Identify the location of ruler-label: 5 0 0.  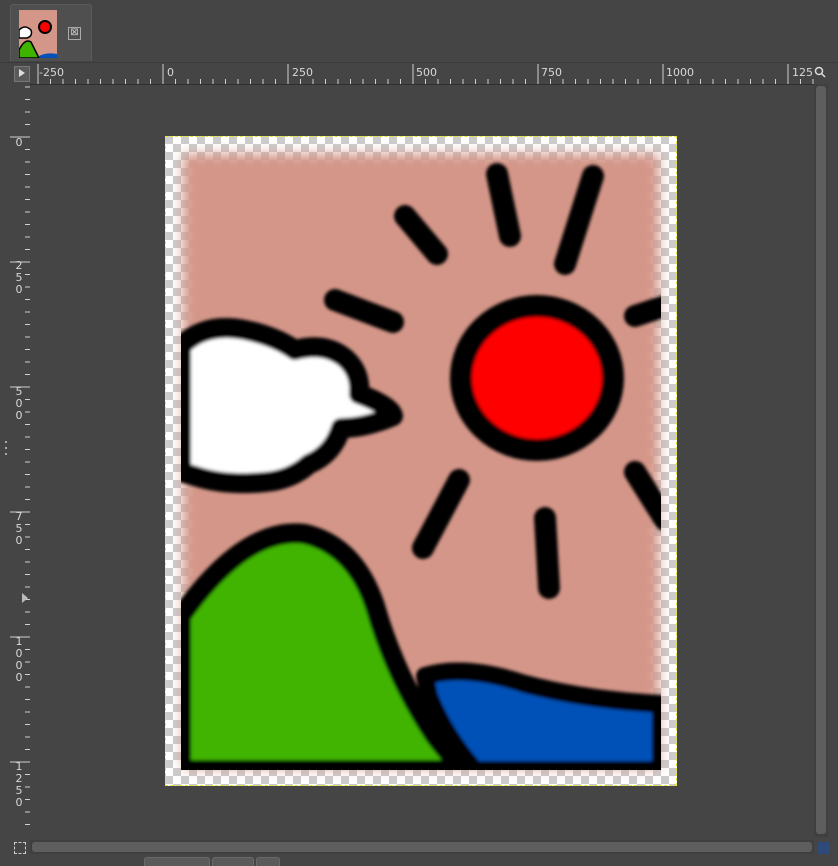
(19, 403).